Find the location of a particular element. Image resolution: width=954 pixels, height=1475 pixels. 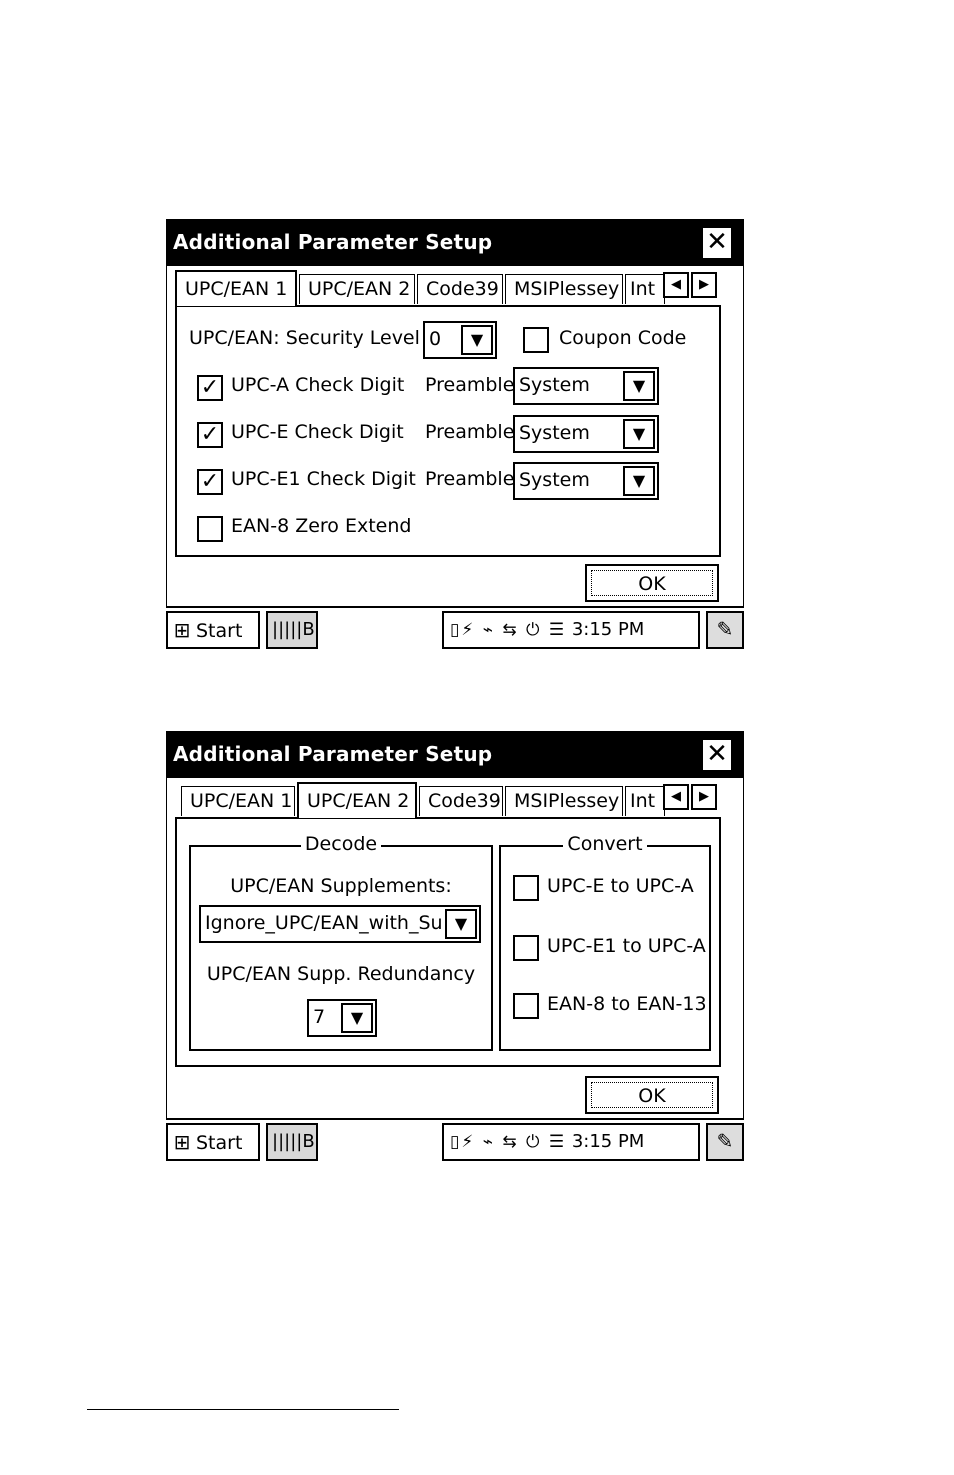

upc-e1-preamble-combo: System ▼ is located at coordinates (586, 481).